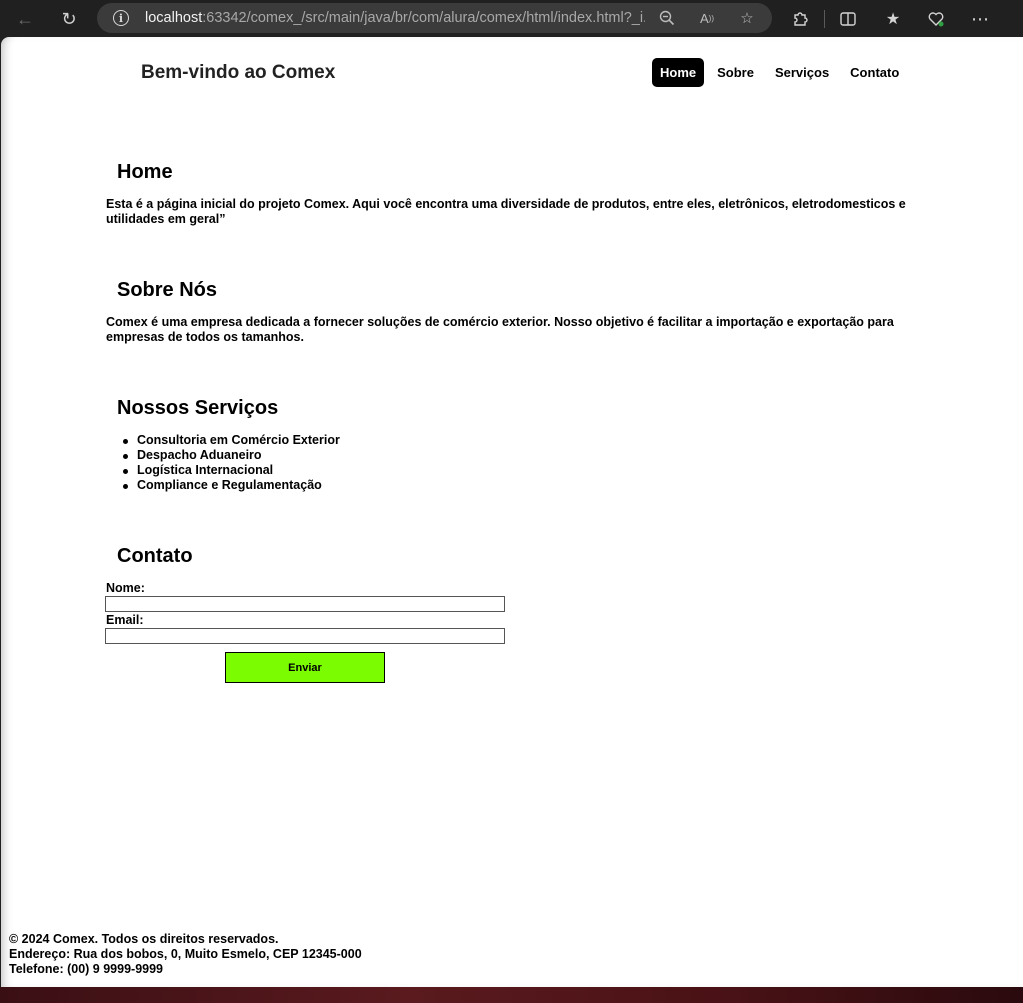 The image size is (1023, 1003). I want to click on services-title: Nossos Serviços, so click(198, 408).